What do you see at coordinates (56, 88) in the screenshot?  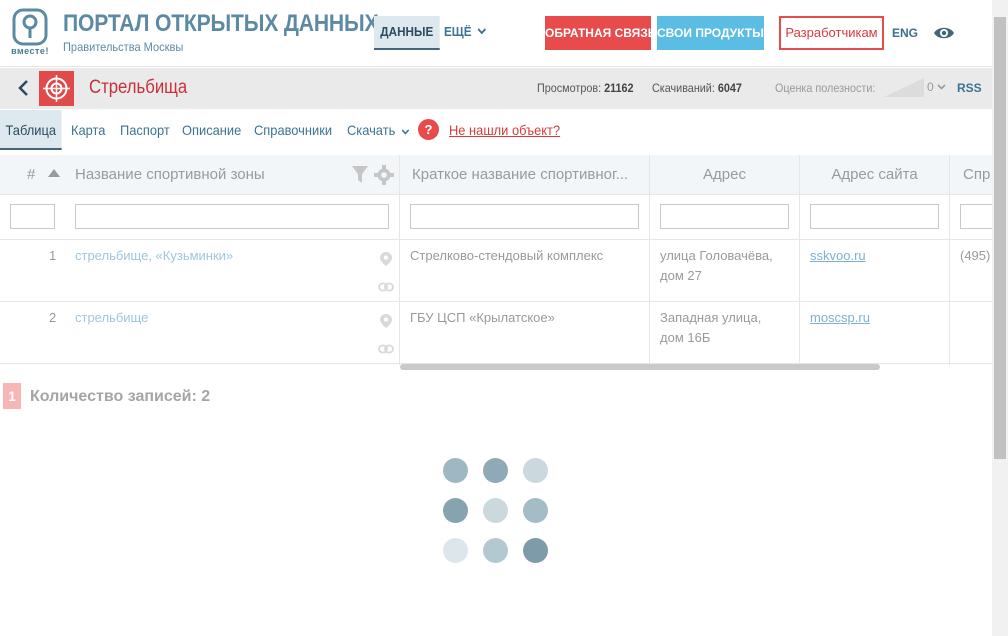 I see `target-icon` at bounding box center [56, 88].